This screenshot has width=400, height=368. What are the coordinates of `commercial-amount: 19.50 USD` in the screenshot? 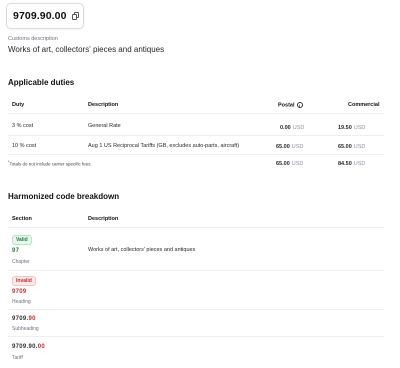 It's located at (352, 128).